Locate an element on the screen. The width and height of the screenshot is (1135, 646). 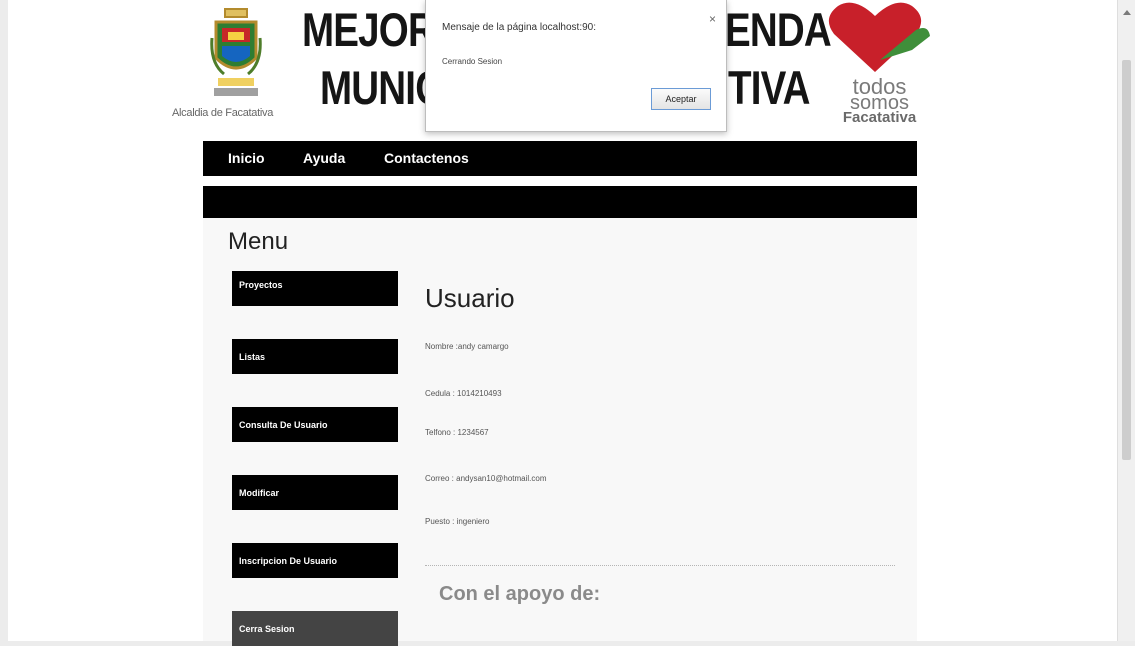
banner-text-right-bottom: TIVA is located at coordinates (769, 87).